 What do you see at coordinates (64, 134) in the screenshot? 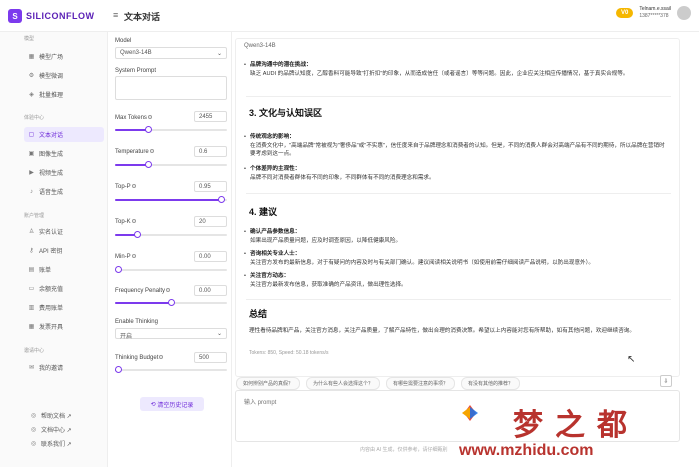
I see `sidebar-item-text-chat: ▢ 文本对话` at bounding box center [64, 134].